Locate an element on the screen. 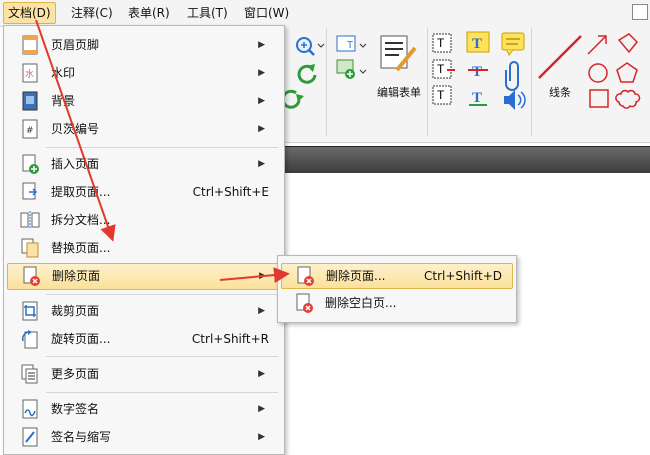 This screenshot has width=650, height=455. menu-item-extract-page: 提取页面... Ctrl+Shift+E is located at coordinates (143, 192).